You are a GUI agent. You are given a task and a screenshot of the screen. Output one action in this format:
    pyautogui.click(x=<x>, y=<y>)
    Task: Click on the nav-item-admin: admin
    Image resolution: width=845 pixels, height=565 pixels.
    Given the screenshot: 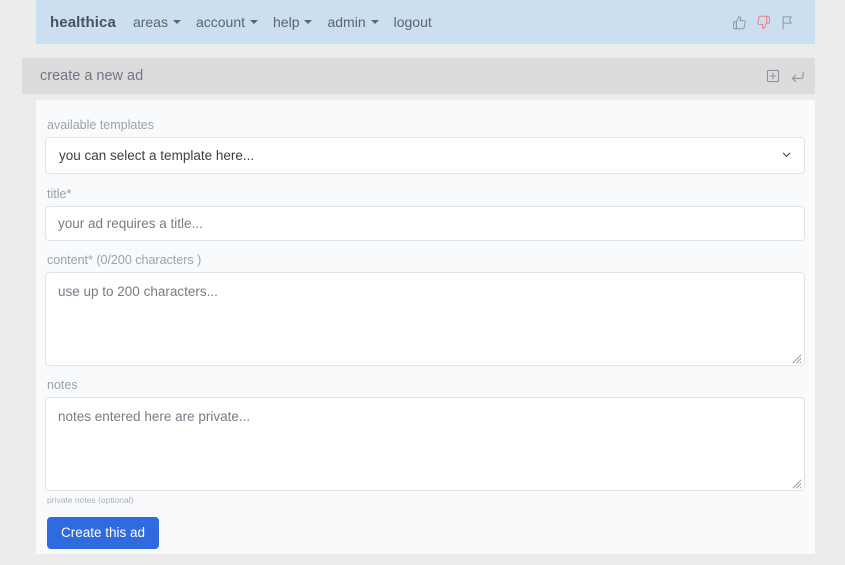 What is the action you would take?
    pyautogui.click(x=353, y=22)
    